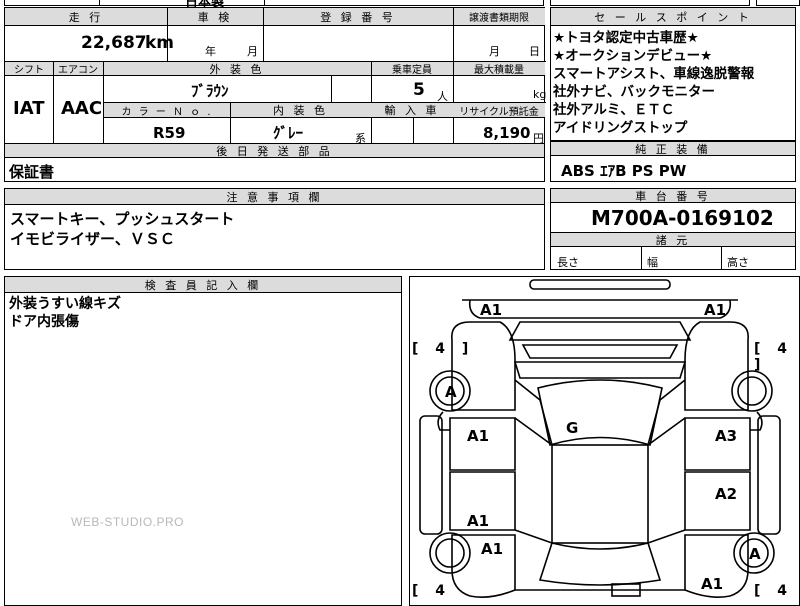 The image size is (800, 606). What do you see at coordinates (673, 149) in the screenshot?
I see `standard-equipment-header: 純 正 装 備` at bounding box center [673, 149].